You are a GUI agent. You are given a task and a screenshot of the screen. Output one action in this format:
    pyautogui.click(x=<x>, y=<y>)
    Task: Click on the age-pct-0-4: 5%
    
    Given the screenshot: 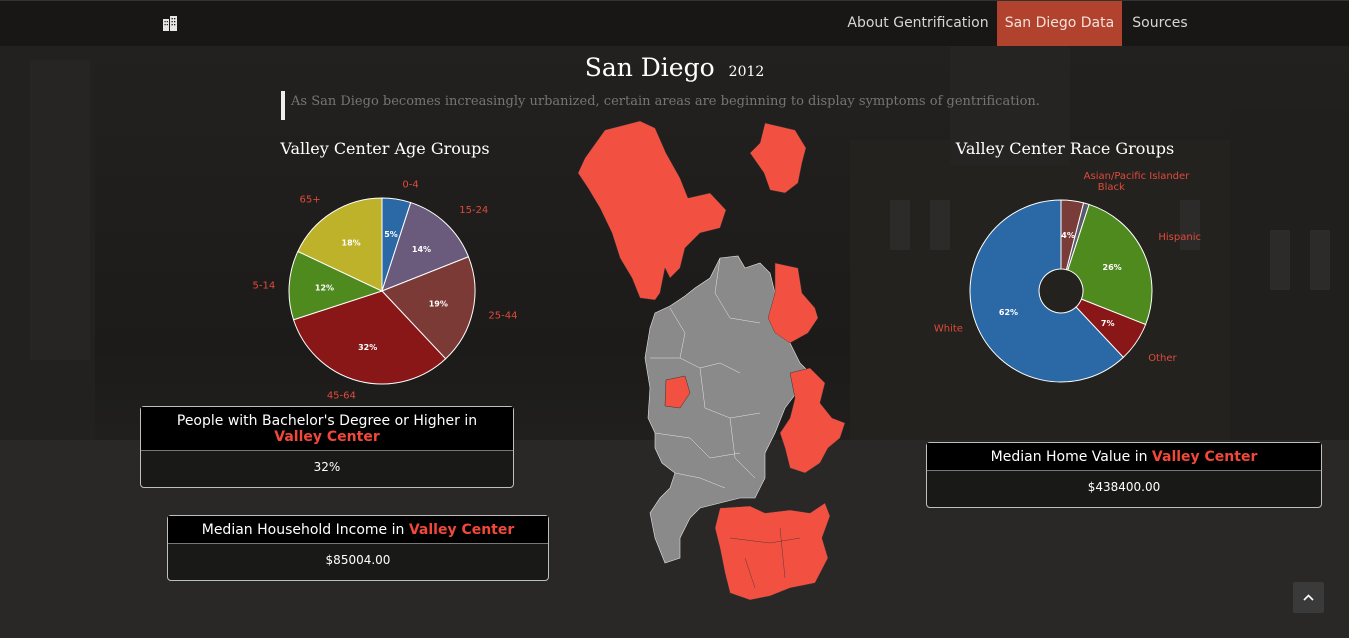 What is the action you would take?
    pyautogui.click(x=391, y=234)
    